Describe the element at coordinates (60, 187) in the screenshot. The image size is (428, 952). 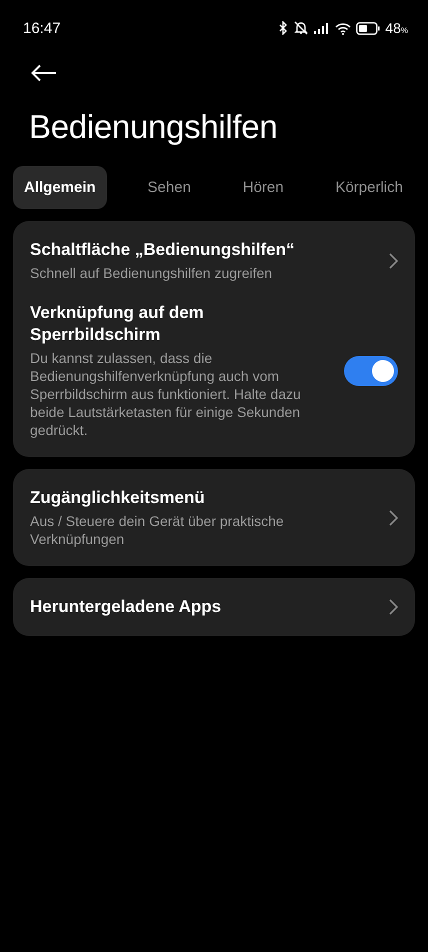
I see `tab: Allgemein` at that location.